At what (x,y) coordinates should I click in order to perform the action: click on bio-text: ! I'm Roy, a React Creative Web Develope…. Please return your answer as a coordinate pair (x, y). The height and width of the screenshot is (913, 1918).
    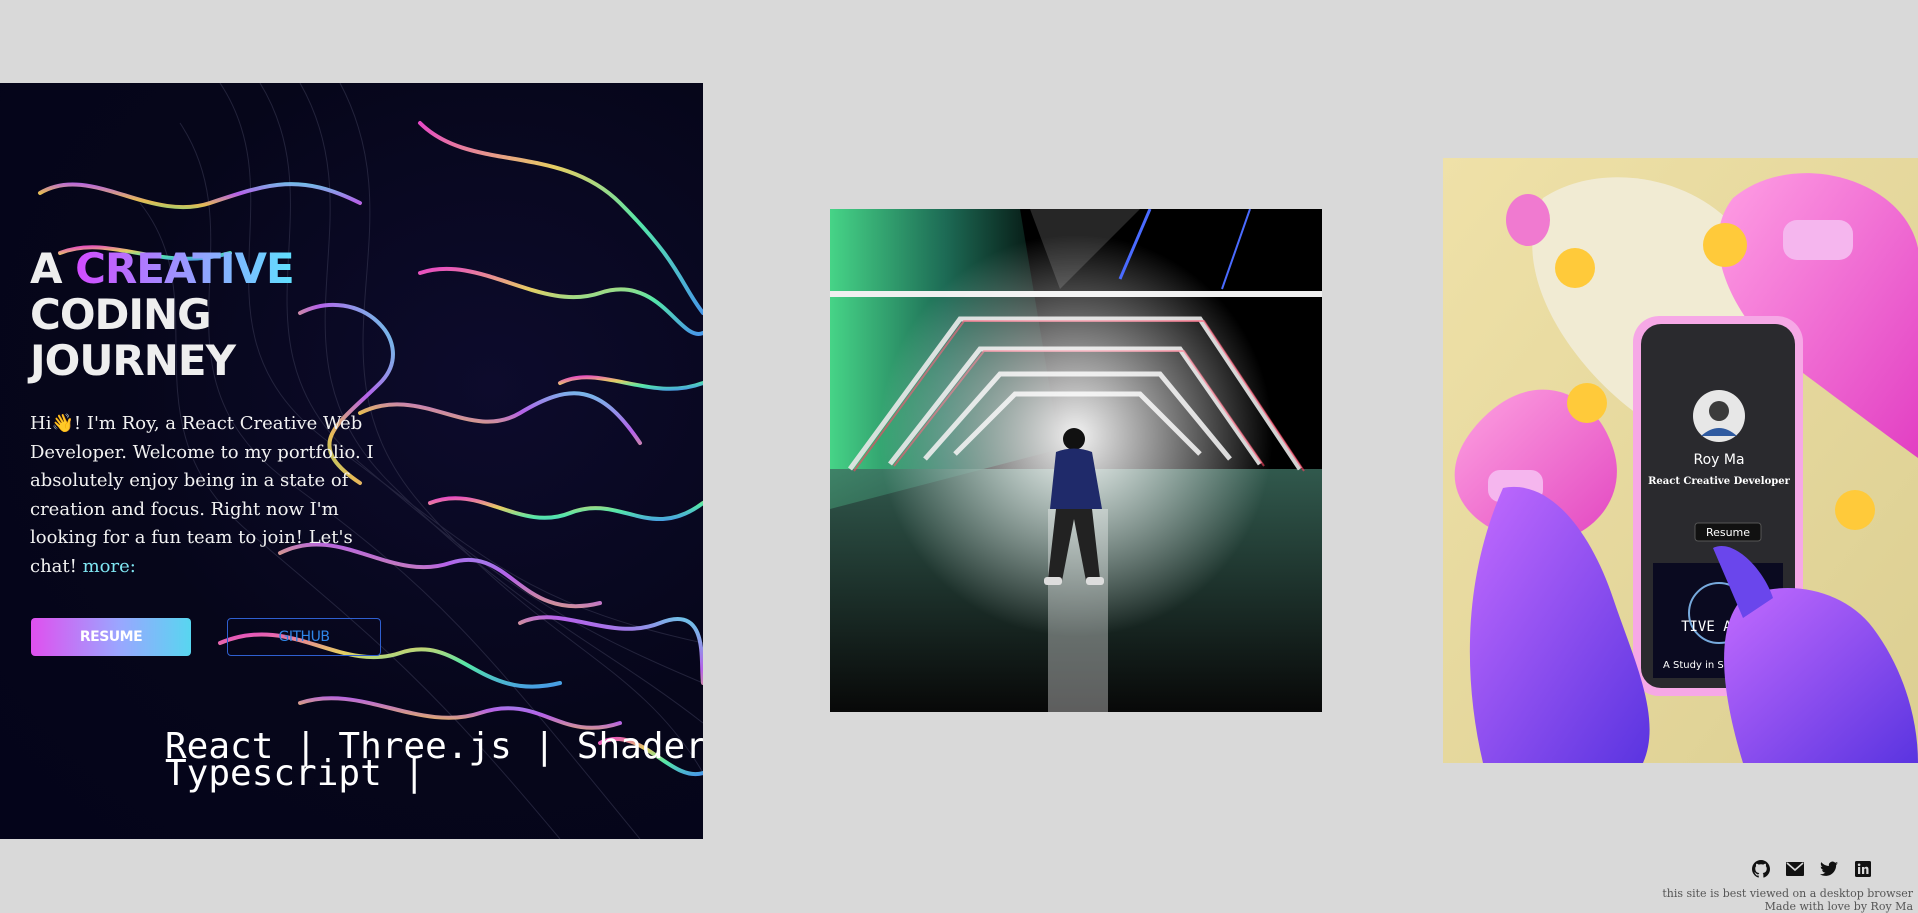
    Looking at the image, I should click on (202, 495).